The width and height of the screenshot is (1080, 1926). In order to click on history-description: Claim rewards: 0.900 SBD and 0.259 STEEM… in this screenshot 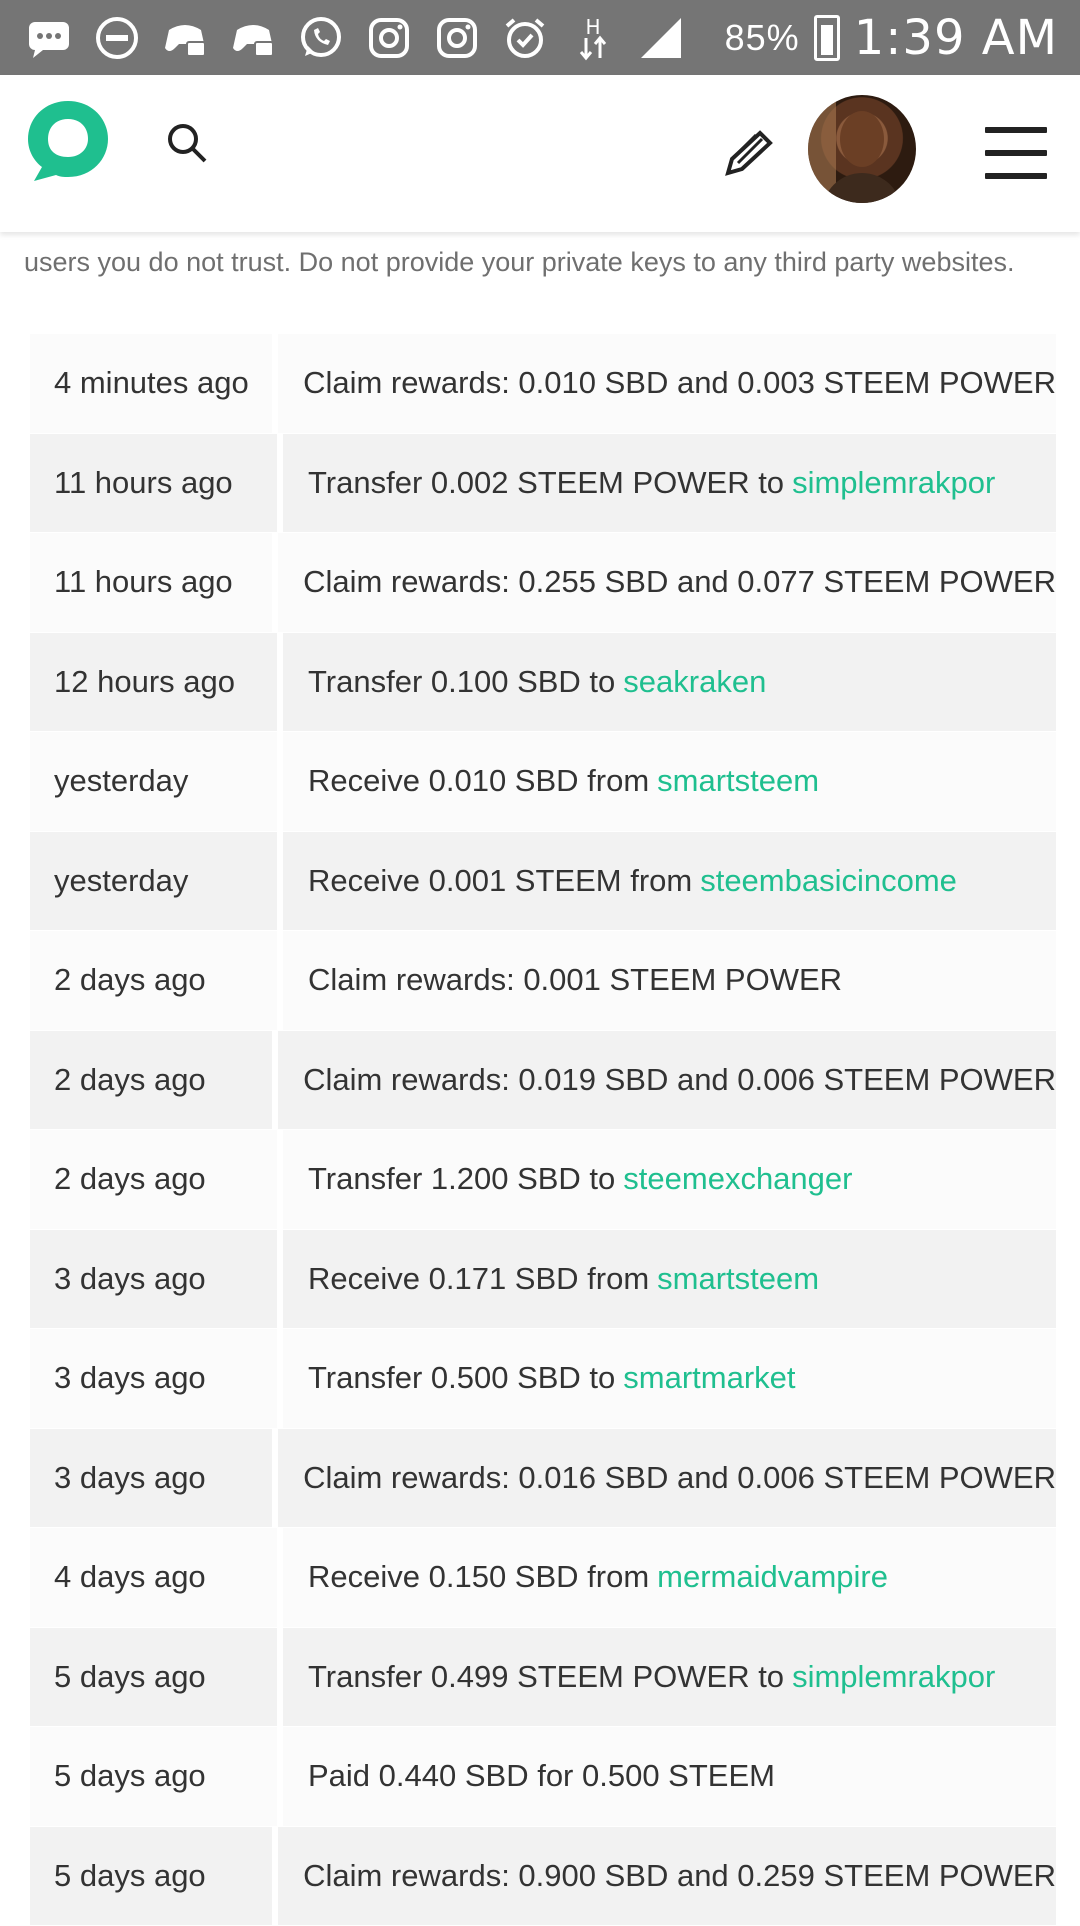, I will do `click(667, 1876)`.